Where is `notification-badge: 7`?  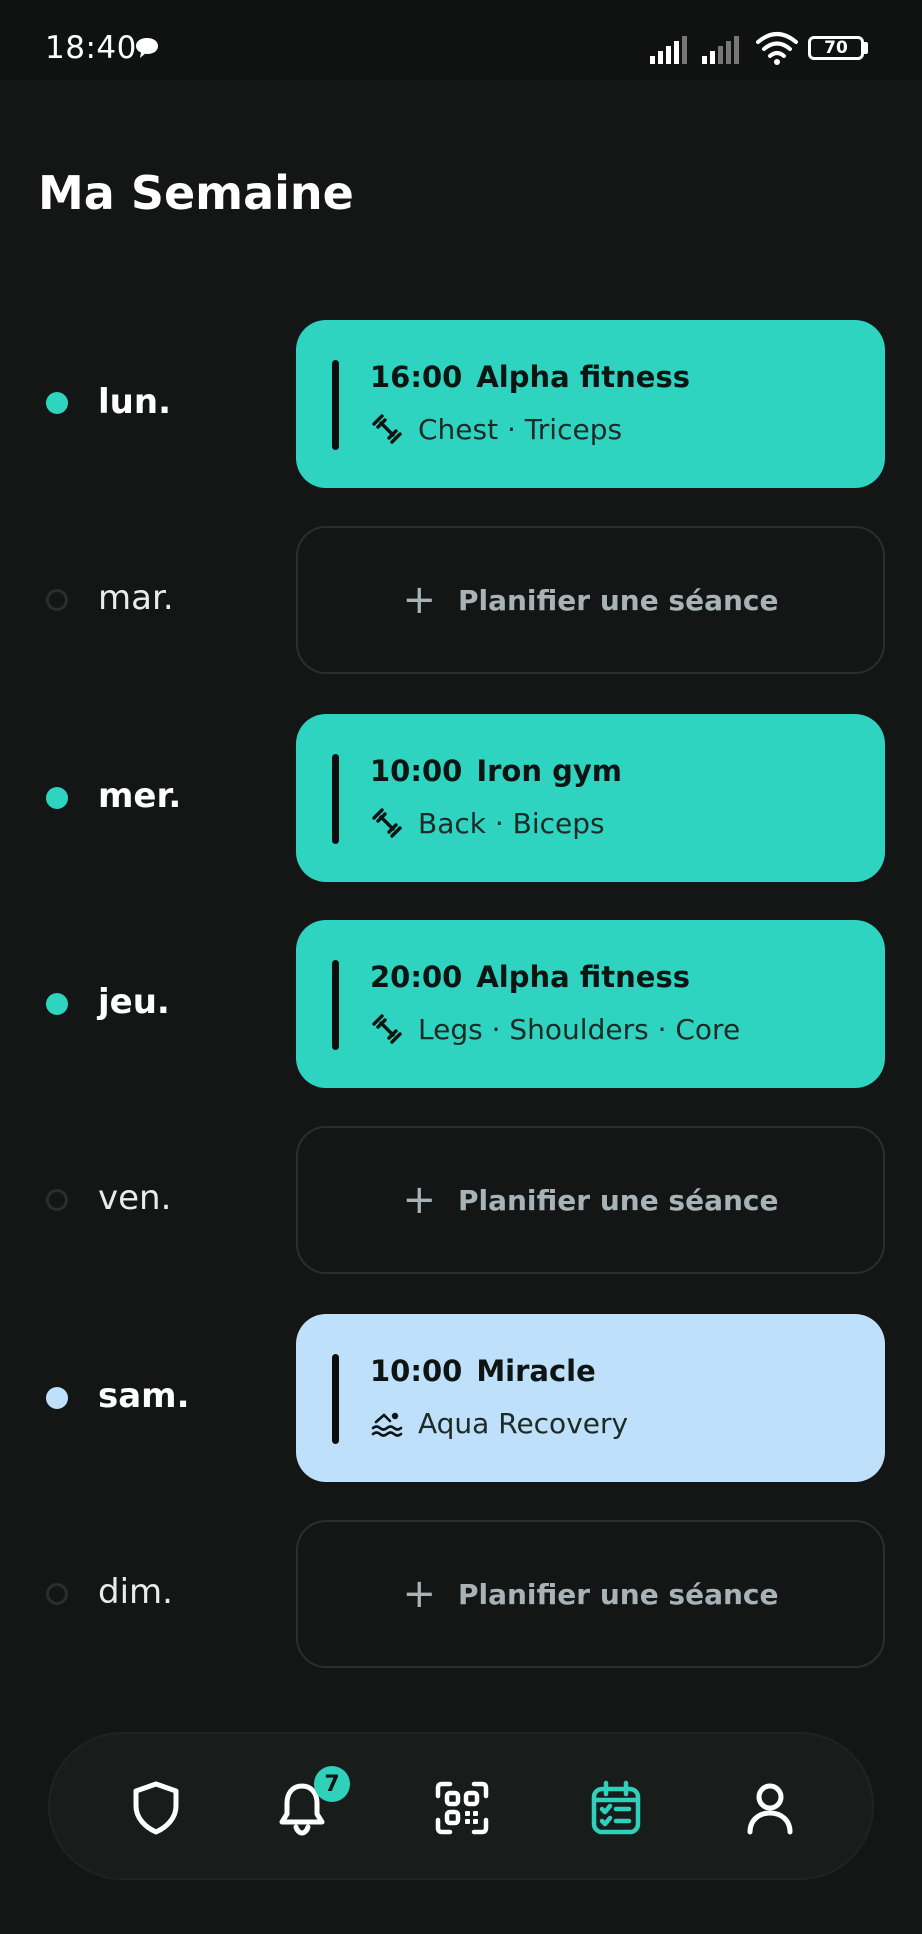
notification-badge: 7 is located at coordinates (332, 1784).